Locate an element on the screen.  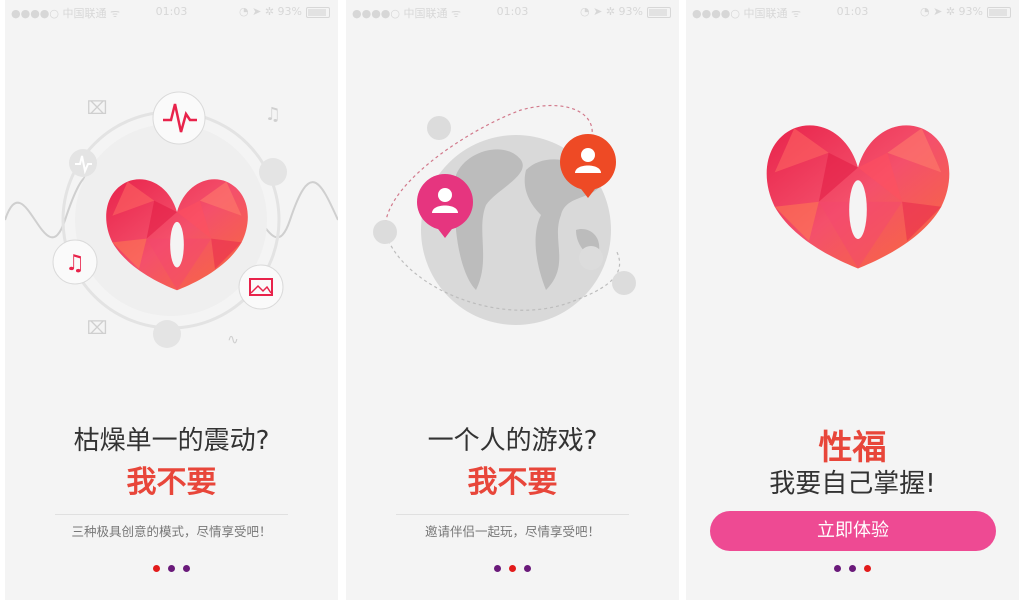
image-icon is located at coordinates (261, 287).